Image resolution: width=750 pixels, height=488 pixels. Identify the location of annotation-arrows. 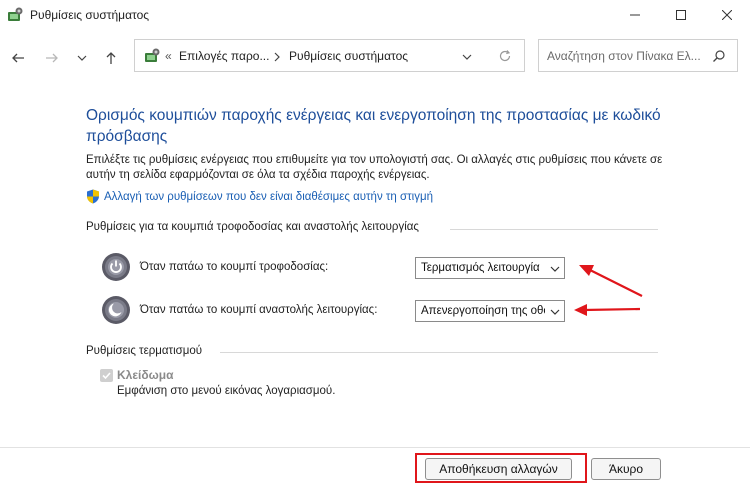
(608, 290).